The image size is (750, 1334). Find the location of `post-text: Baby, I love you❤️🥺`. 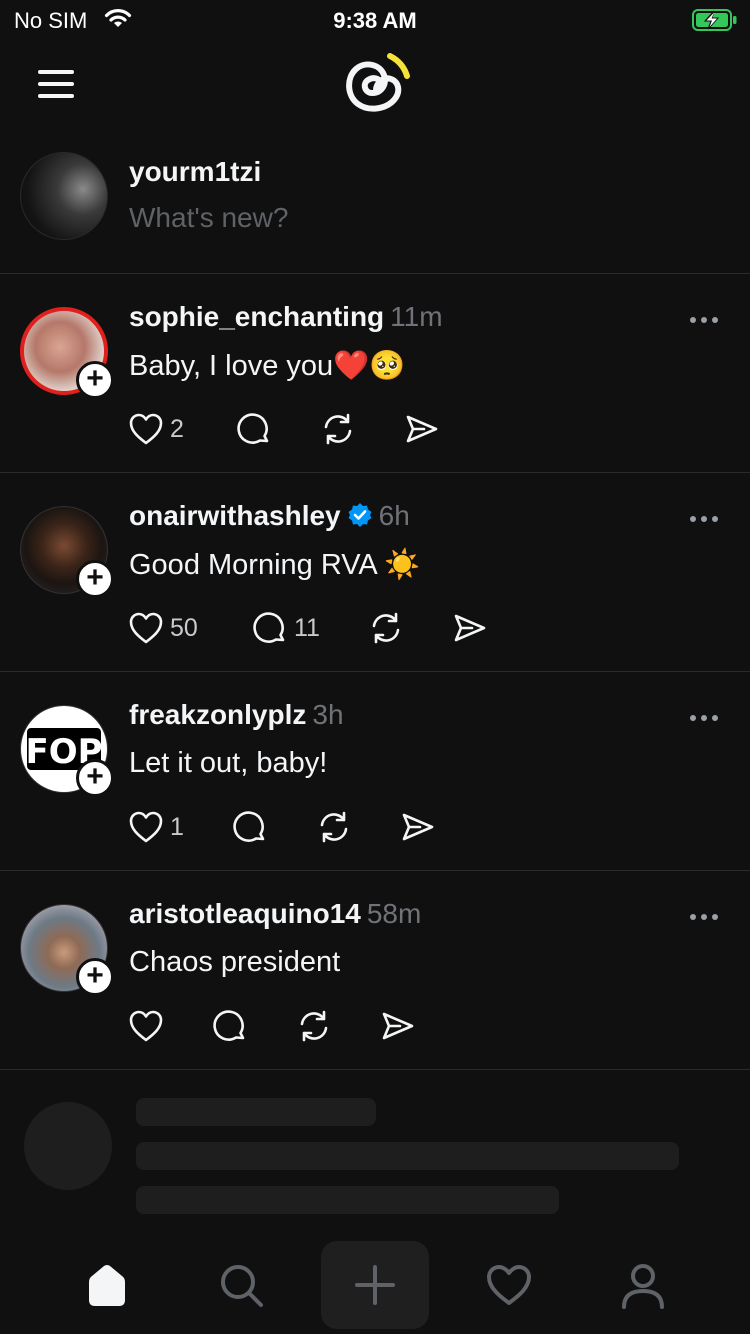

post-text: Baby, I love you❤️🥺 is located at coordinates (267, 366).